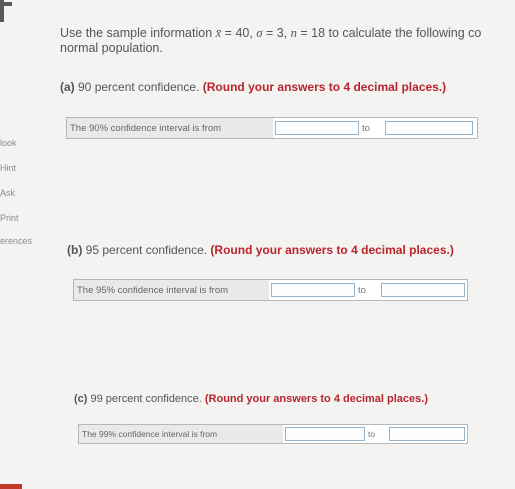  Describe the element at coordinates (8, 143) in the screenshot. I see `sidebar-item-ebook: look` at that location.